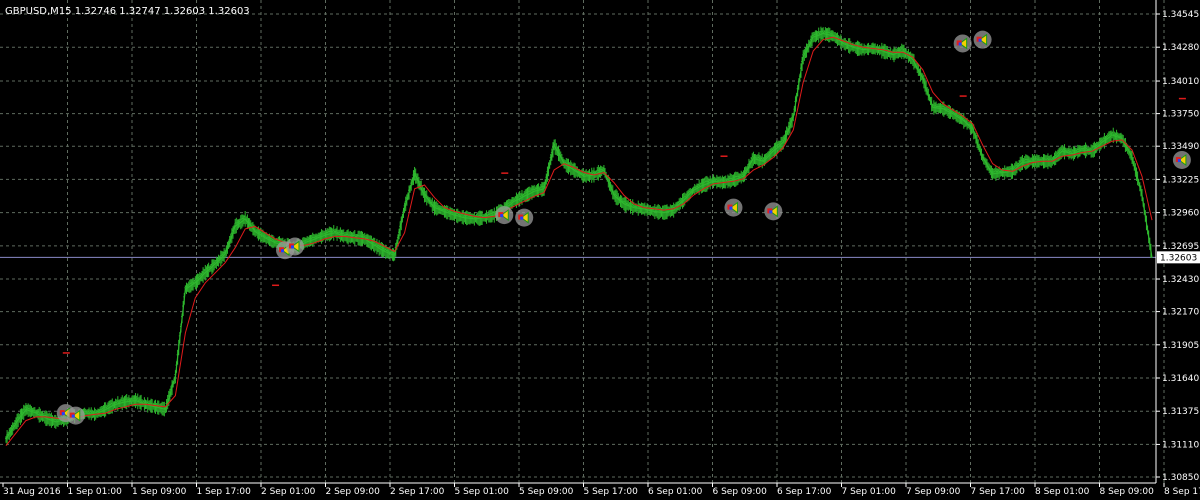 This screenshot has width=1200, height=500. Describe the element at coordinates (1180, 15) in the screenshot. I see `price-tick-label: 1.34545` at that location.